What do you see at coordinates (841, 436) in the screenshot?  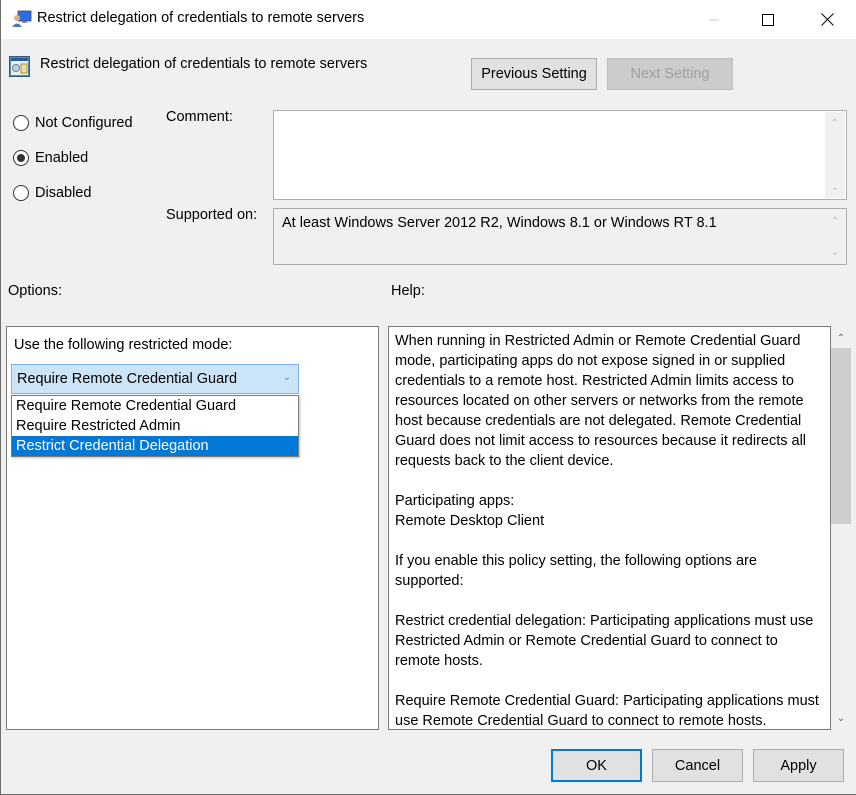 I see `scrollbar-thumb` at bounding box center [841, 436].